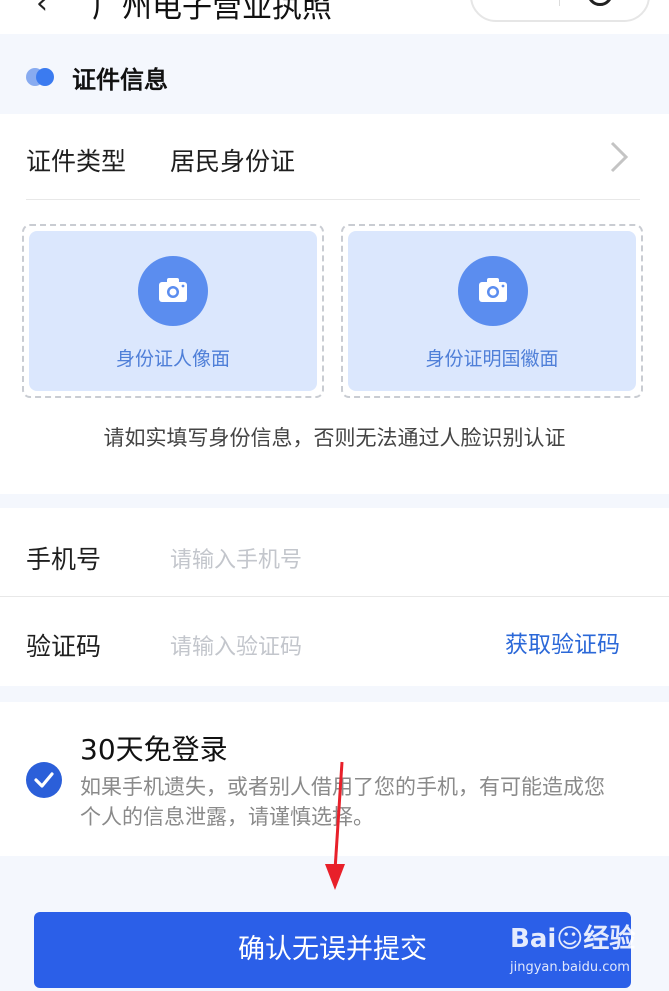 This screenshot has width=669, height=991. What do you see at coordinates (335, 825) in the screenshot?
I see `annotation-arrow-icon` at bounding box center [335, 825].